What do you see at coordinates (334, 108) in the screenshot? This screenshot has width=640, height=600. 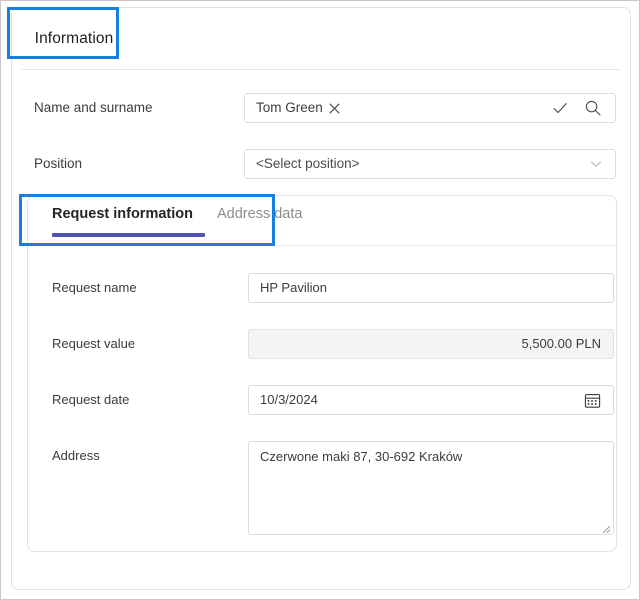 I see `close-x-icon` at bounding box center [334, 108].